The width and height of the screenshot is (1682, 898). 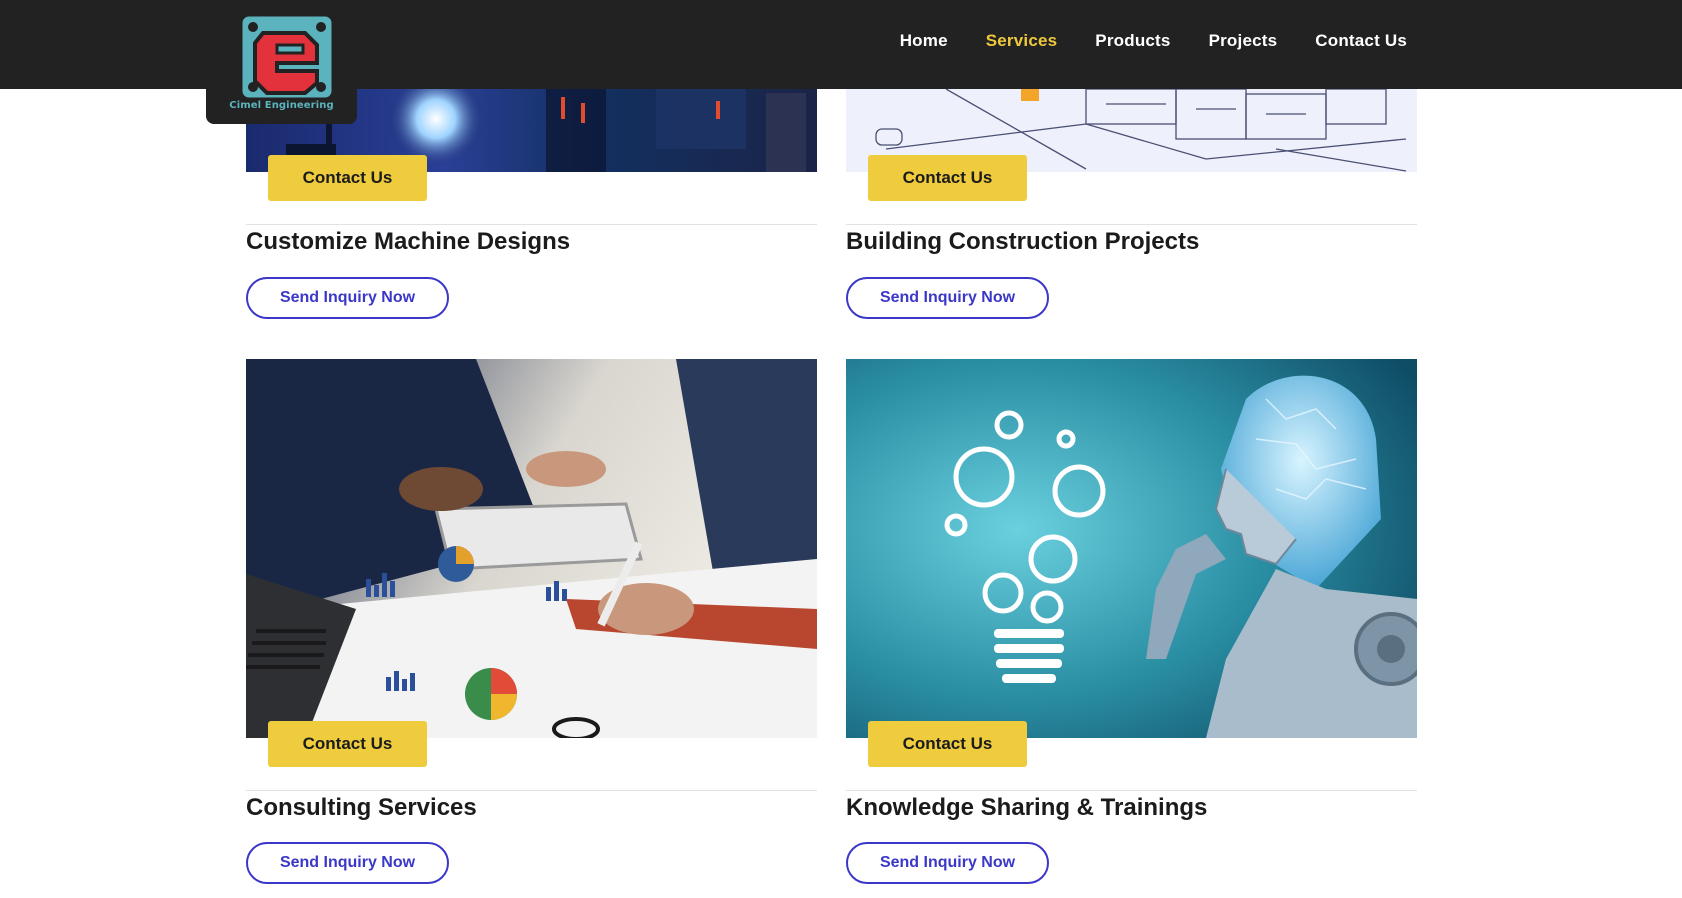 I want to click on business-meeting-image, so click(x=531, y=548).